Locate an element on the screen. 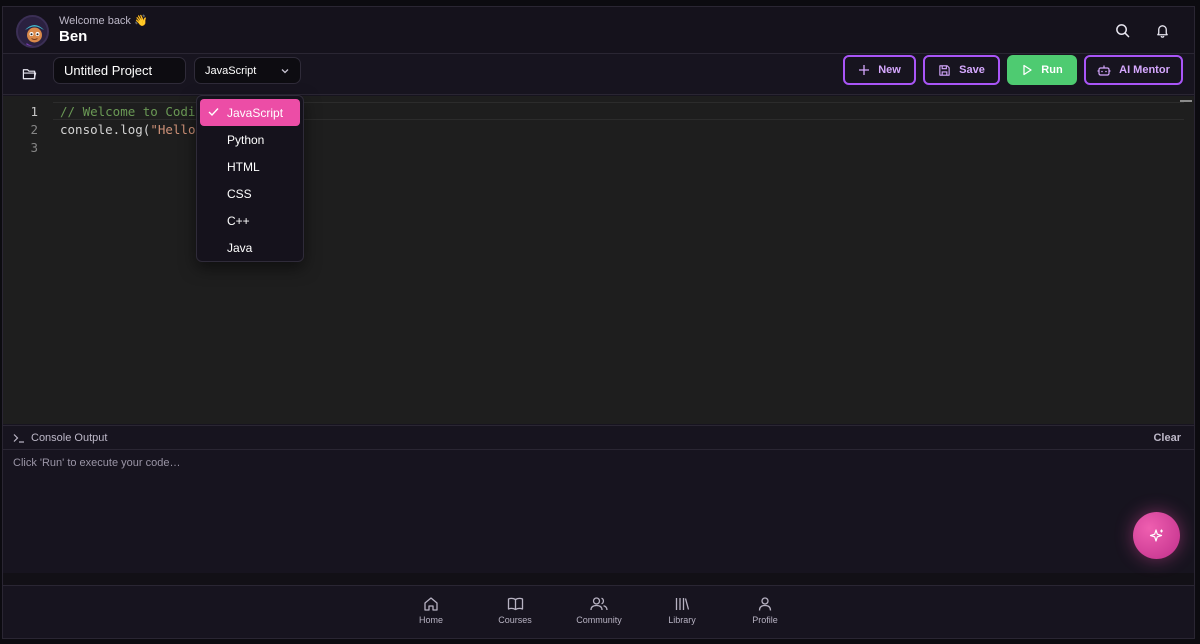 The width and height of the screenshot is (1200, 644). avatar is located at coordinates (32, 31).